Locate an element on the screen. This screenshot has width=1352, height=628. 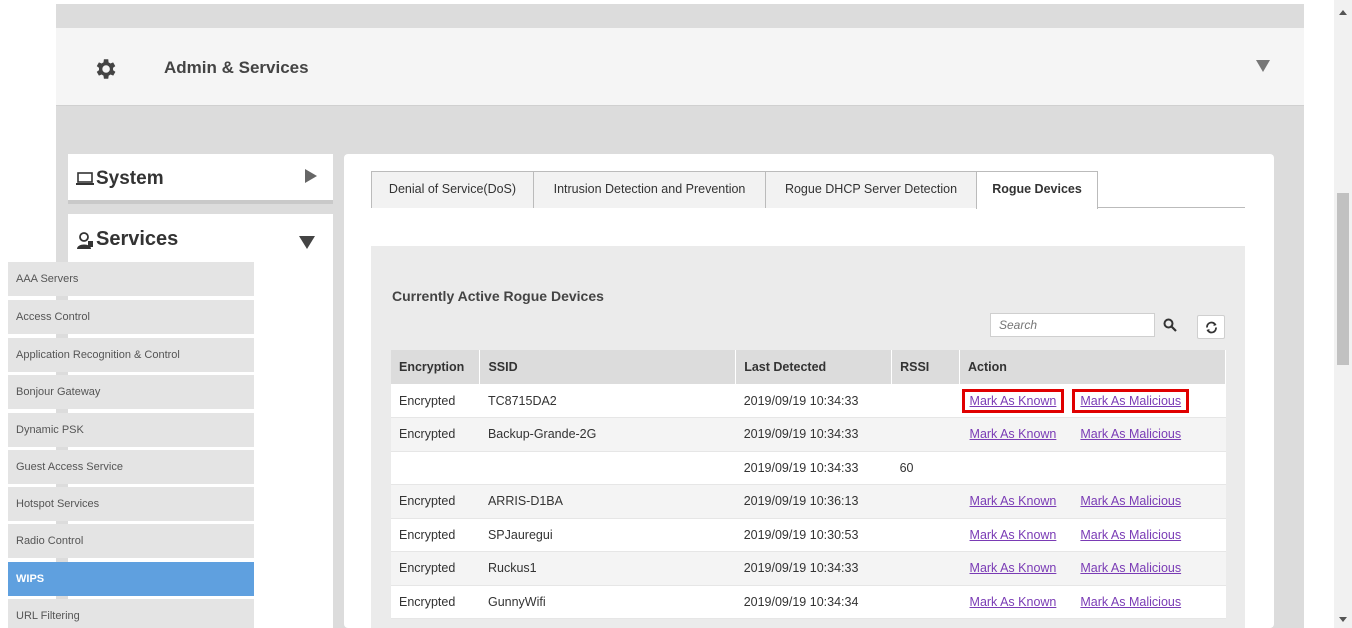
column-header-action: Action is located at coordinates (1092, 367).